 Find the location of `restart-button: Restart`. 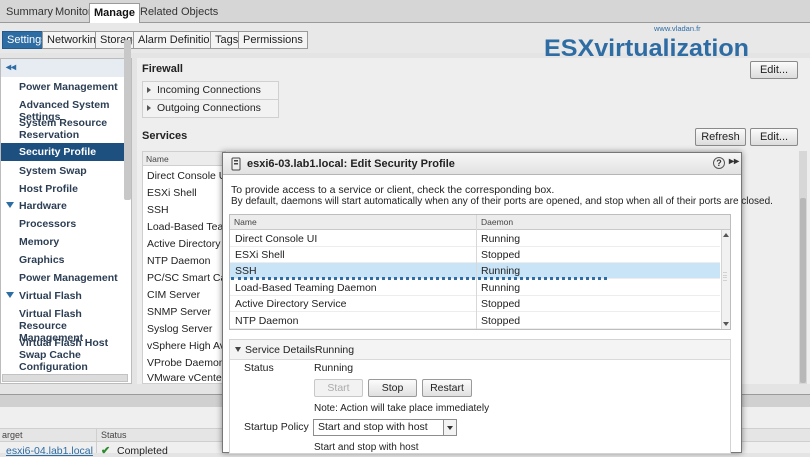

restart-button: Restart is located at coordinates (447, 388).